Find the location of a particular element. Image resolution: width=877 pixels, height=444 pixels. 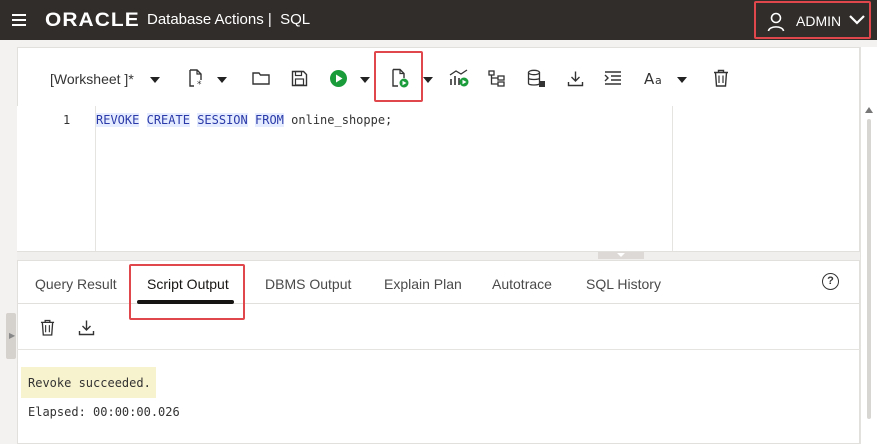

user-name: ADMIN is located at coordinates (819, 21).